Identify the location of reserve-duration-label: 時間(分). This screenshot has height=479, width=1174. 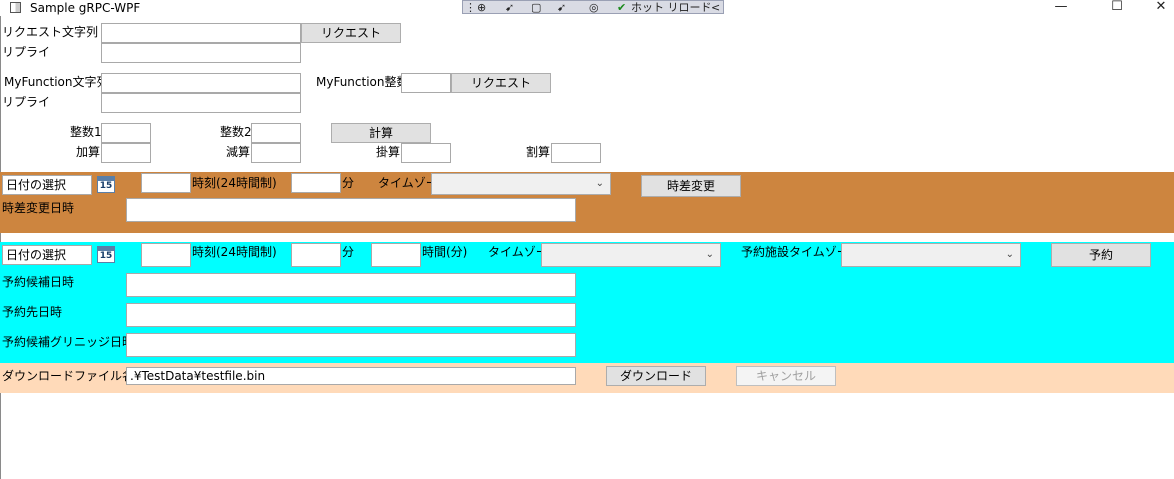
(445, 252).